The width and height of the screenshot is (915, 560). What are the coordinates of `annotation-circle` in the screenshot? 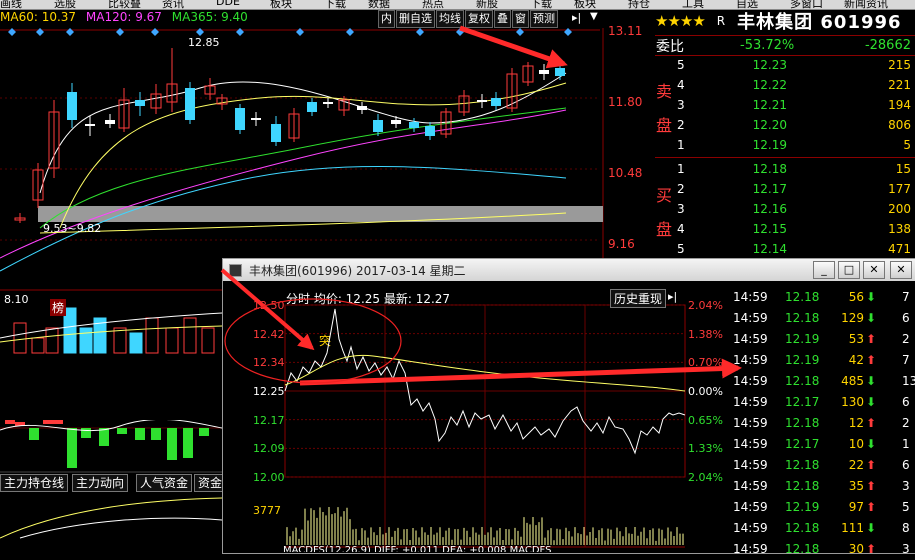 It's located at (313, 341).